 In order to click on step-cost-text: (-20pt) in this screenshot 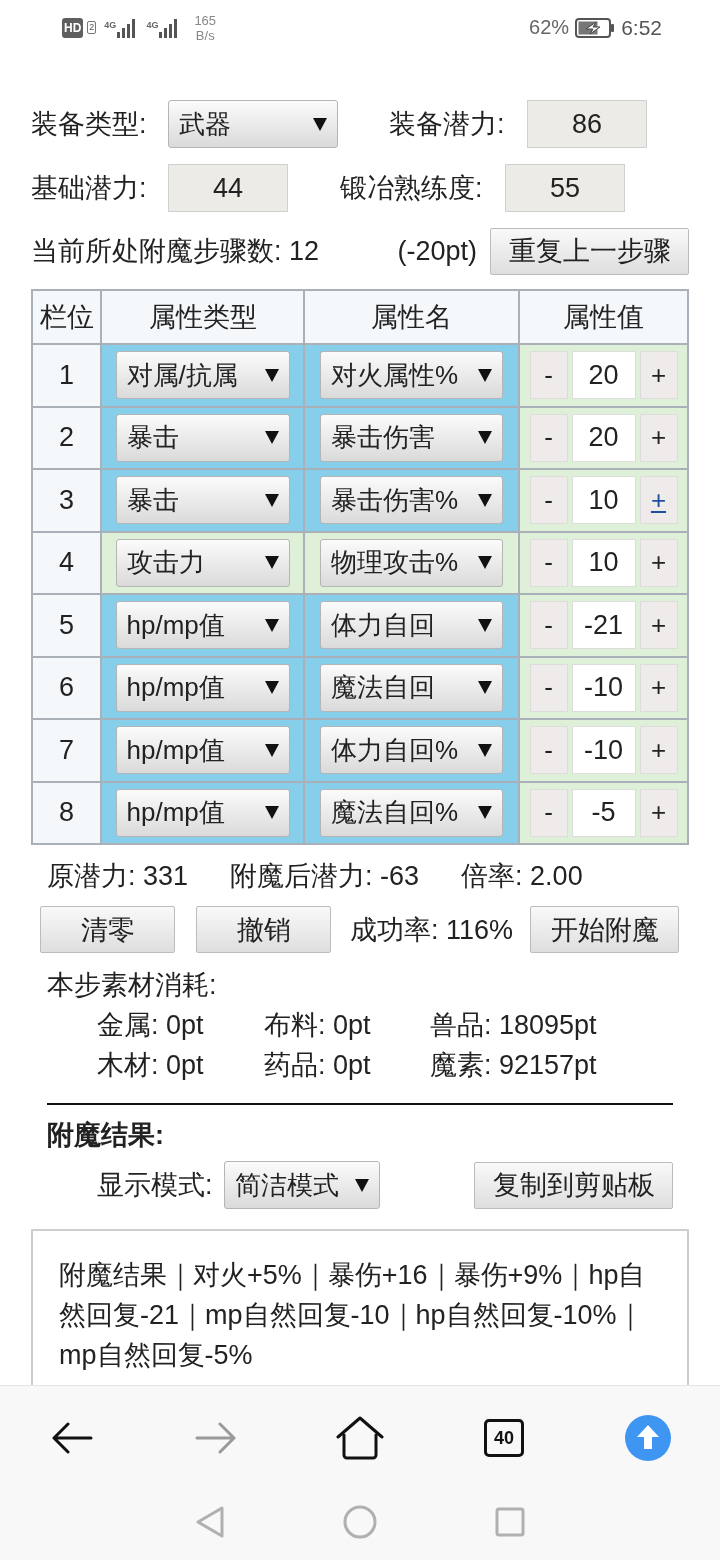, I will do `click(437, 251)`.